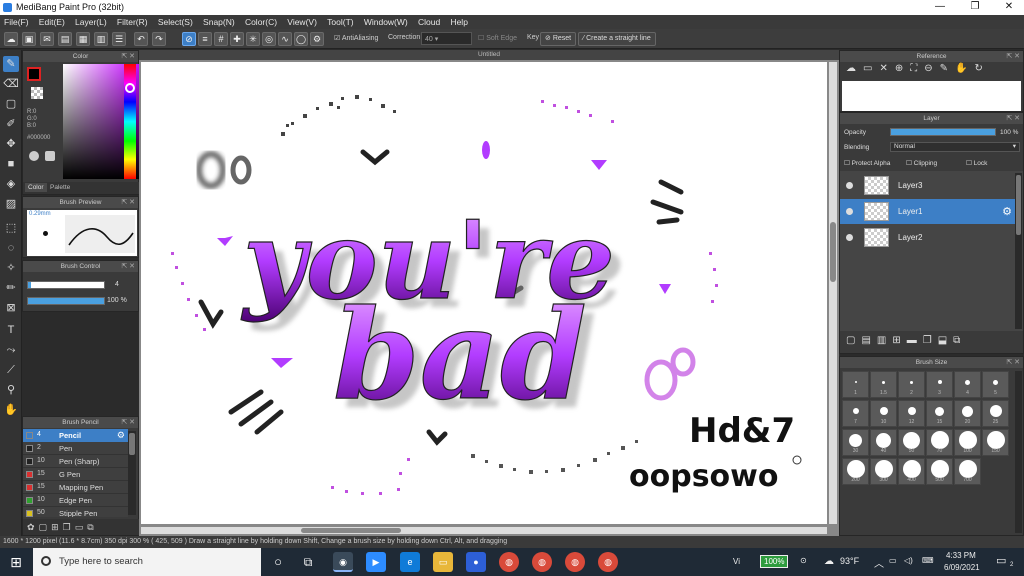  I want to click on task-view-icon: ⧉, so click(308, 562).